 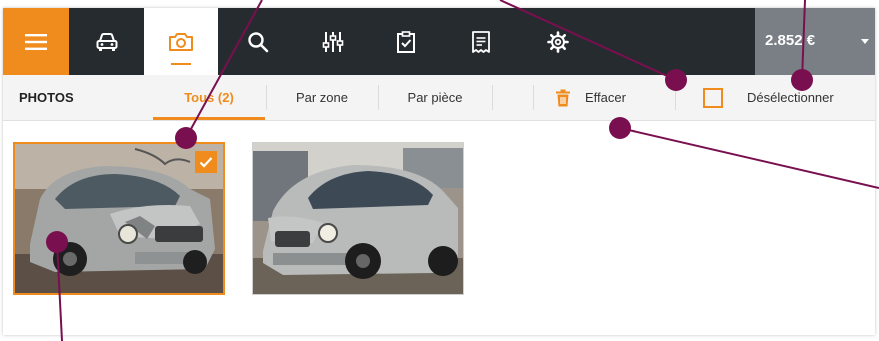 I want to click on vehicle-nav-button, so click(x=106, y=41).